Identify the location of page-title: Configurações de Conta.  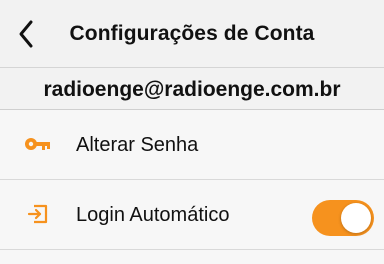
(192, 33).